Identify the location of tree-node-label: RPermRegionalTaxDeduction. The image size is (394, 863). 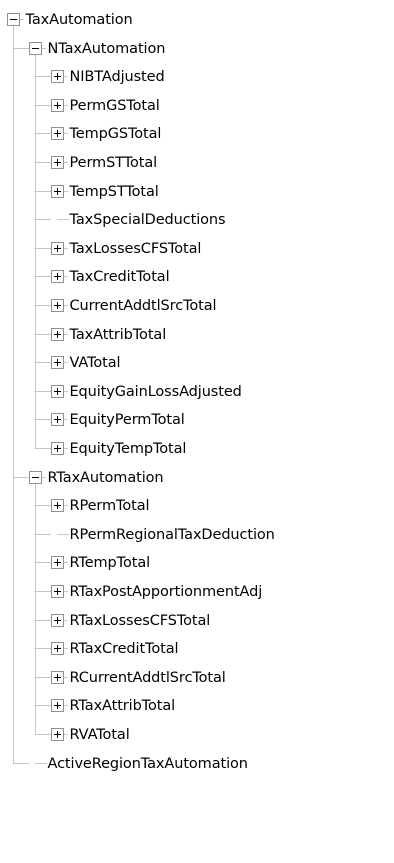
(172, 535).